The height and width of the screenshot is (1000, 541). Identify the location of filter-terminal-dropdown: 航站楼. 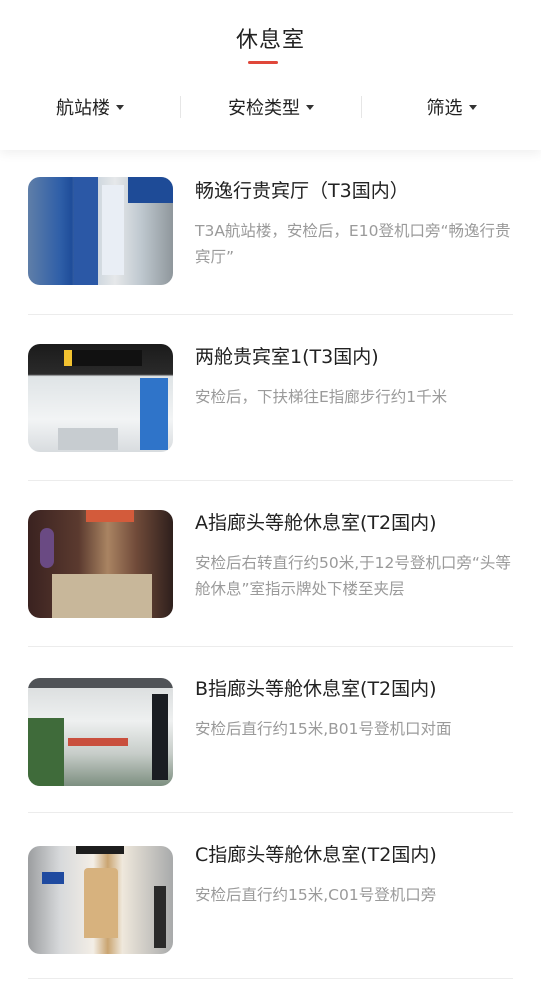
(90, 107).